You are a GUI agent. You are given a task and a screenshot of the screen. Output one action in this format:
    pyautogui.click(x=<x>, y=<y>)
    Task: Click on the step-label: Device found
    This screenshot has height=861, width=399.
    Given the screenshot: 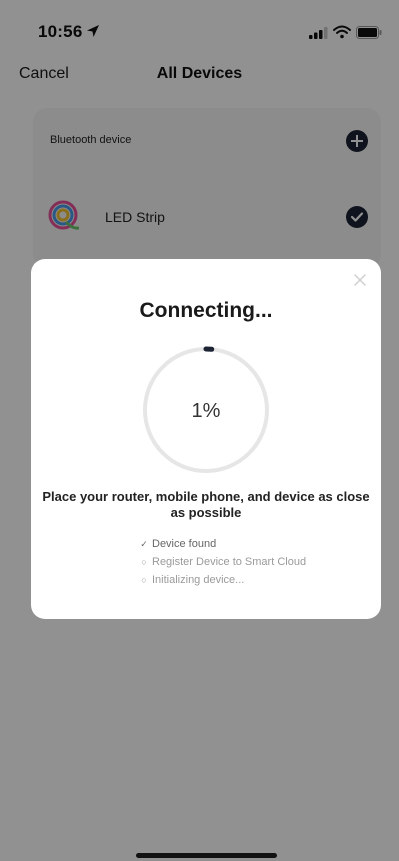 What is the action you would take?
    pyautogui.click(x=184, y=544)
    